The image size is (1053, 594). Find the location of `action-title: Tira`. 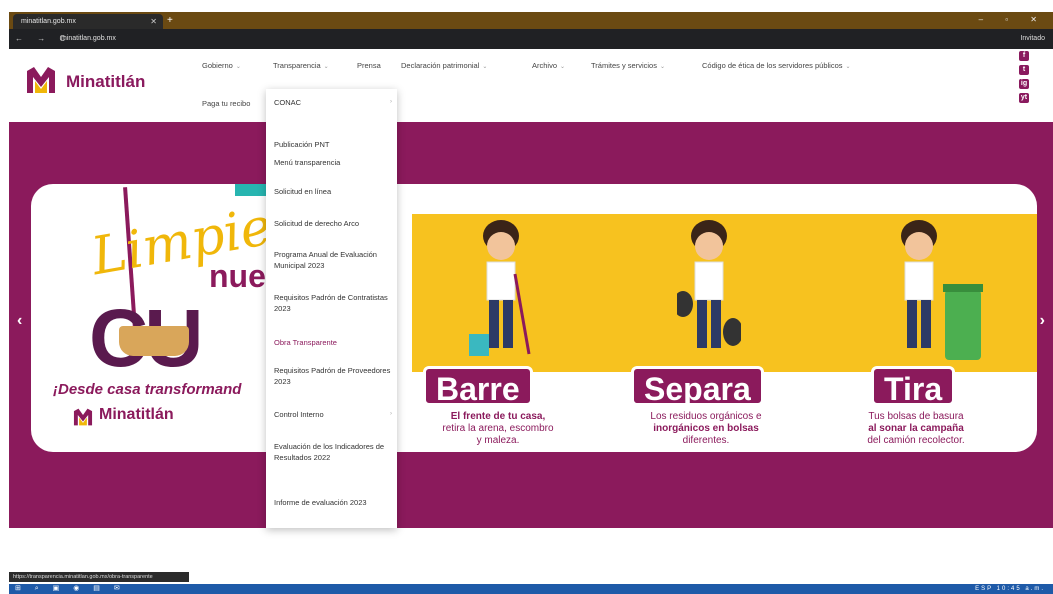

action-title: Tira is located at coordinates (913, 386).